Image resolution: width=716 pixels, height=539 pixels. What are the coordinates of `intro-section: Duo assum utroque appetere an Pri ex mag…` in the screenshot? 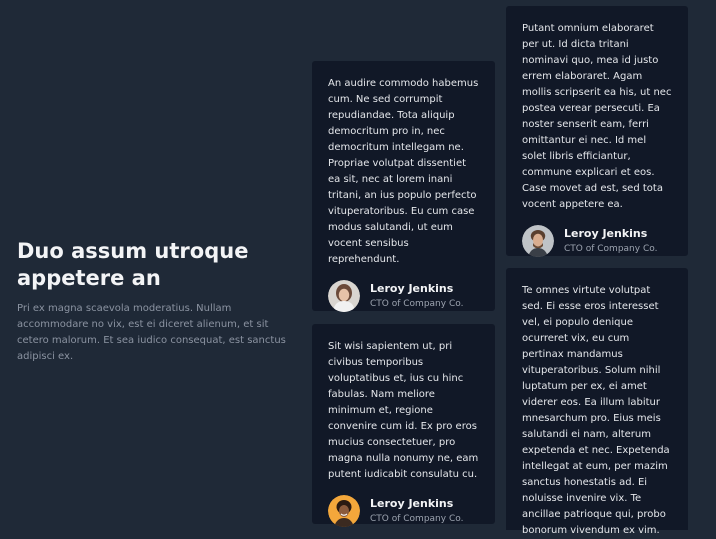 It's located at (157, 301).